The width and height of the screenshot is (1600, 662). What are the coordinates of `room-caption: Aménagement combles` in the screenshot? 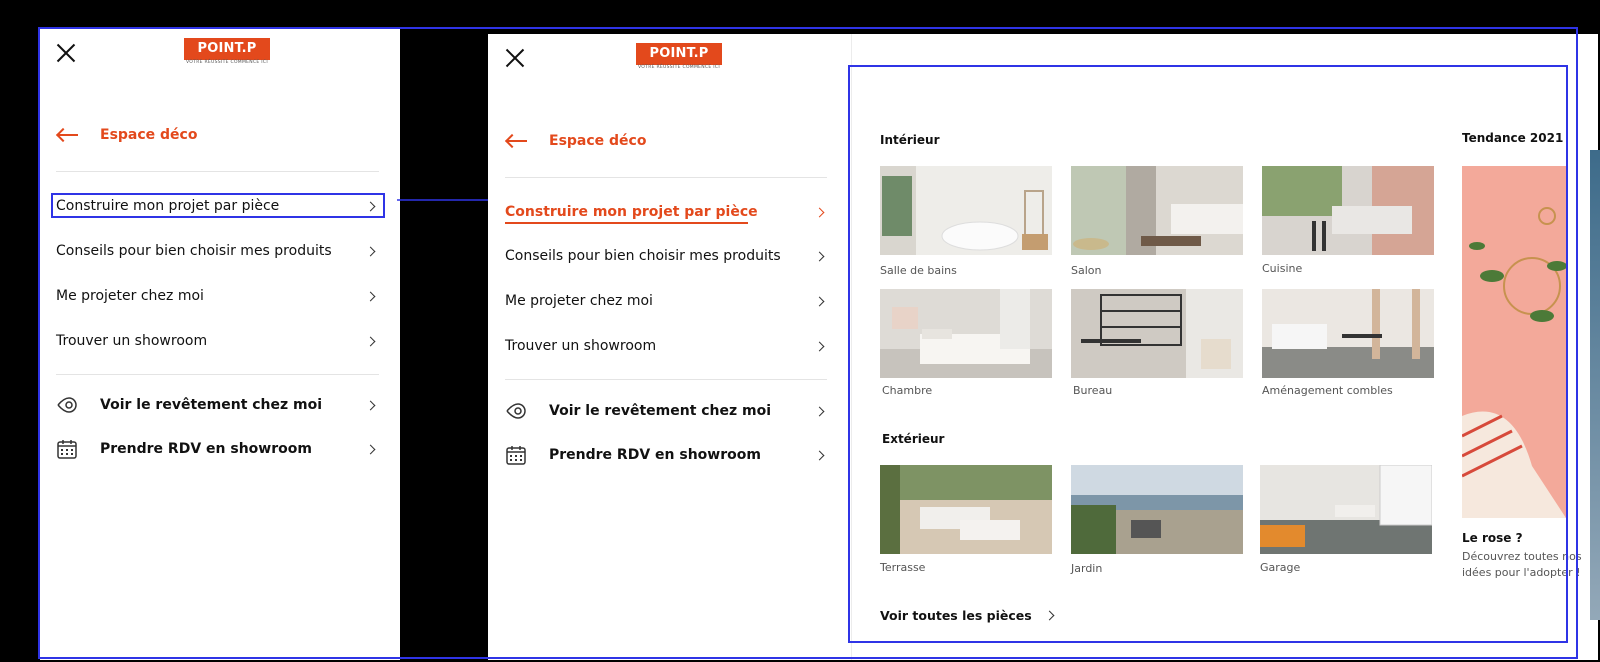 It's located at (1327, 390).